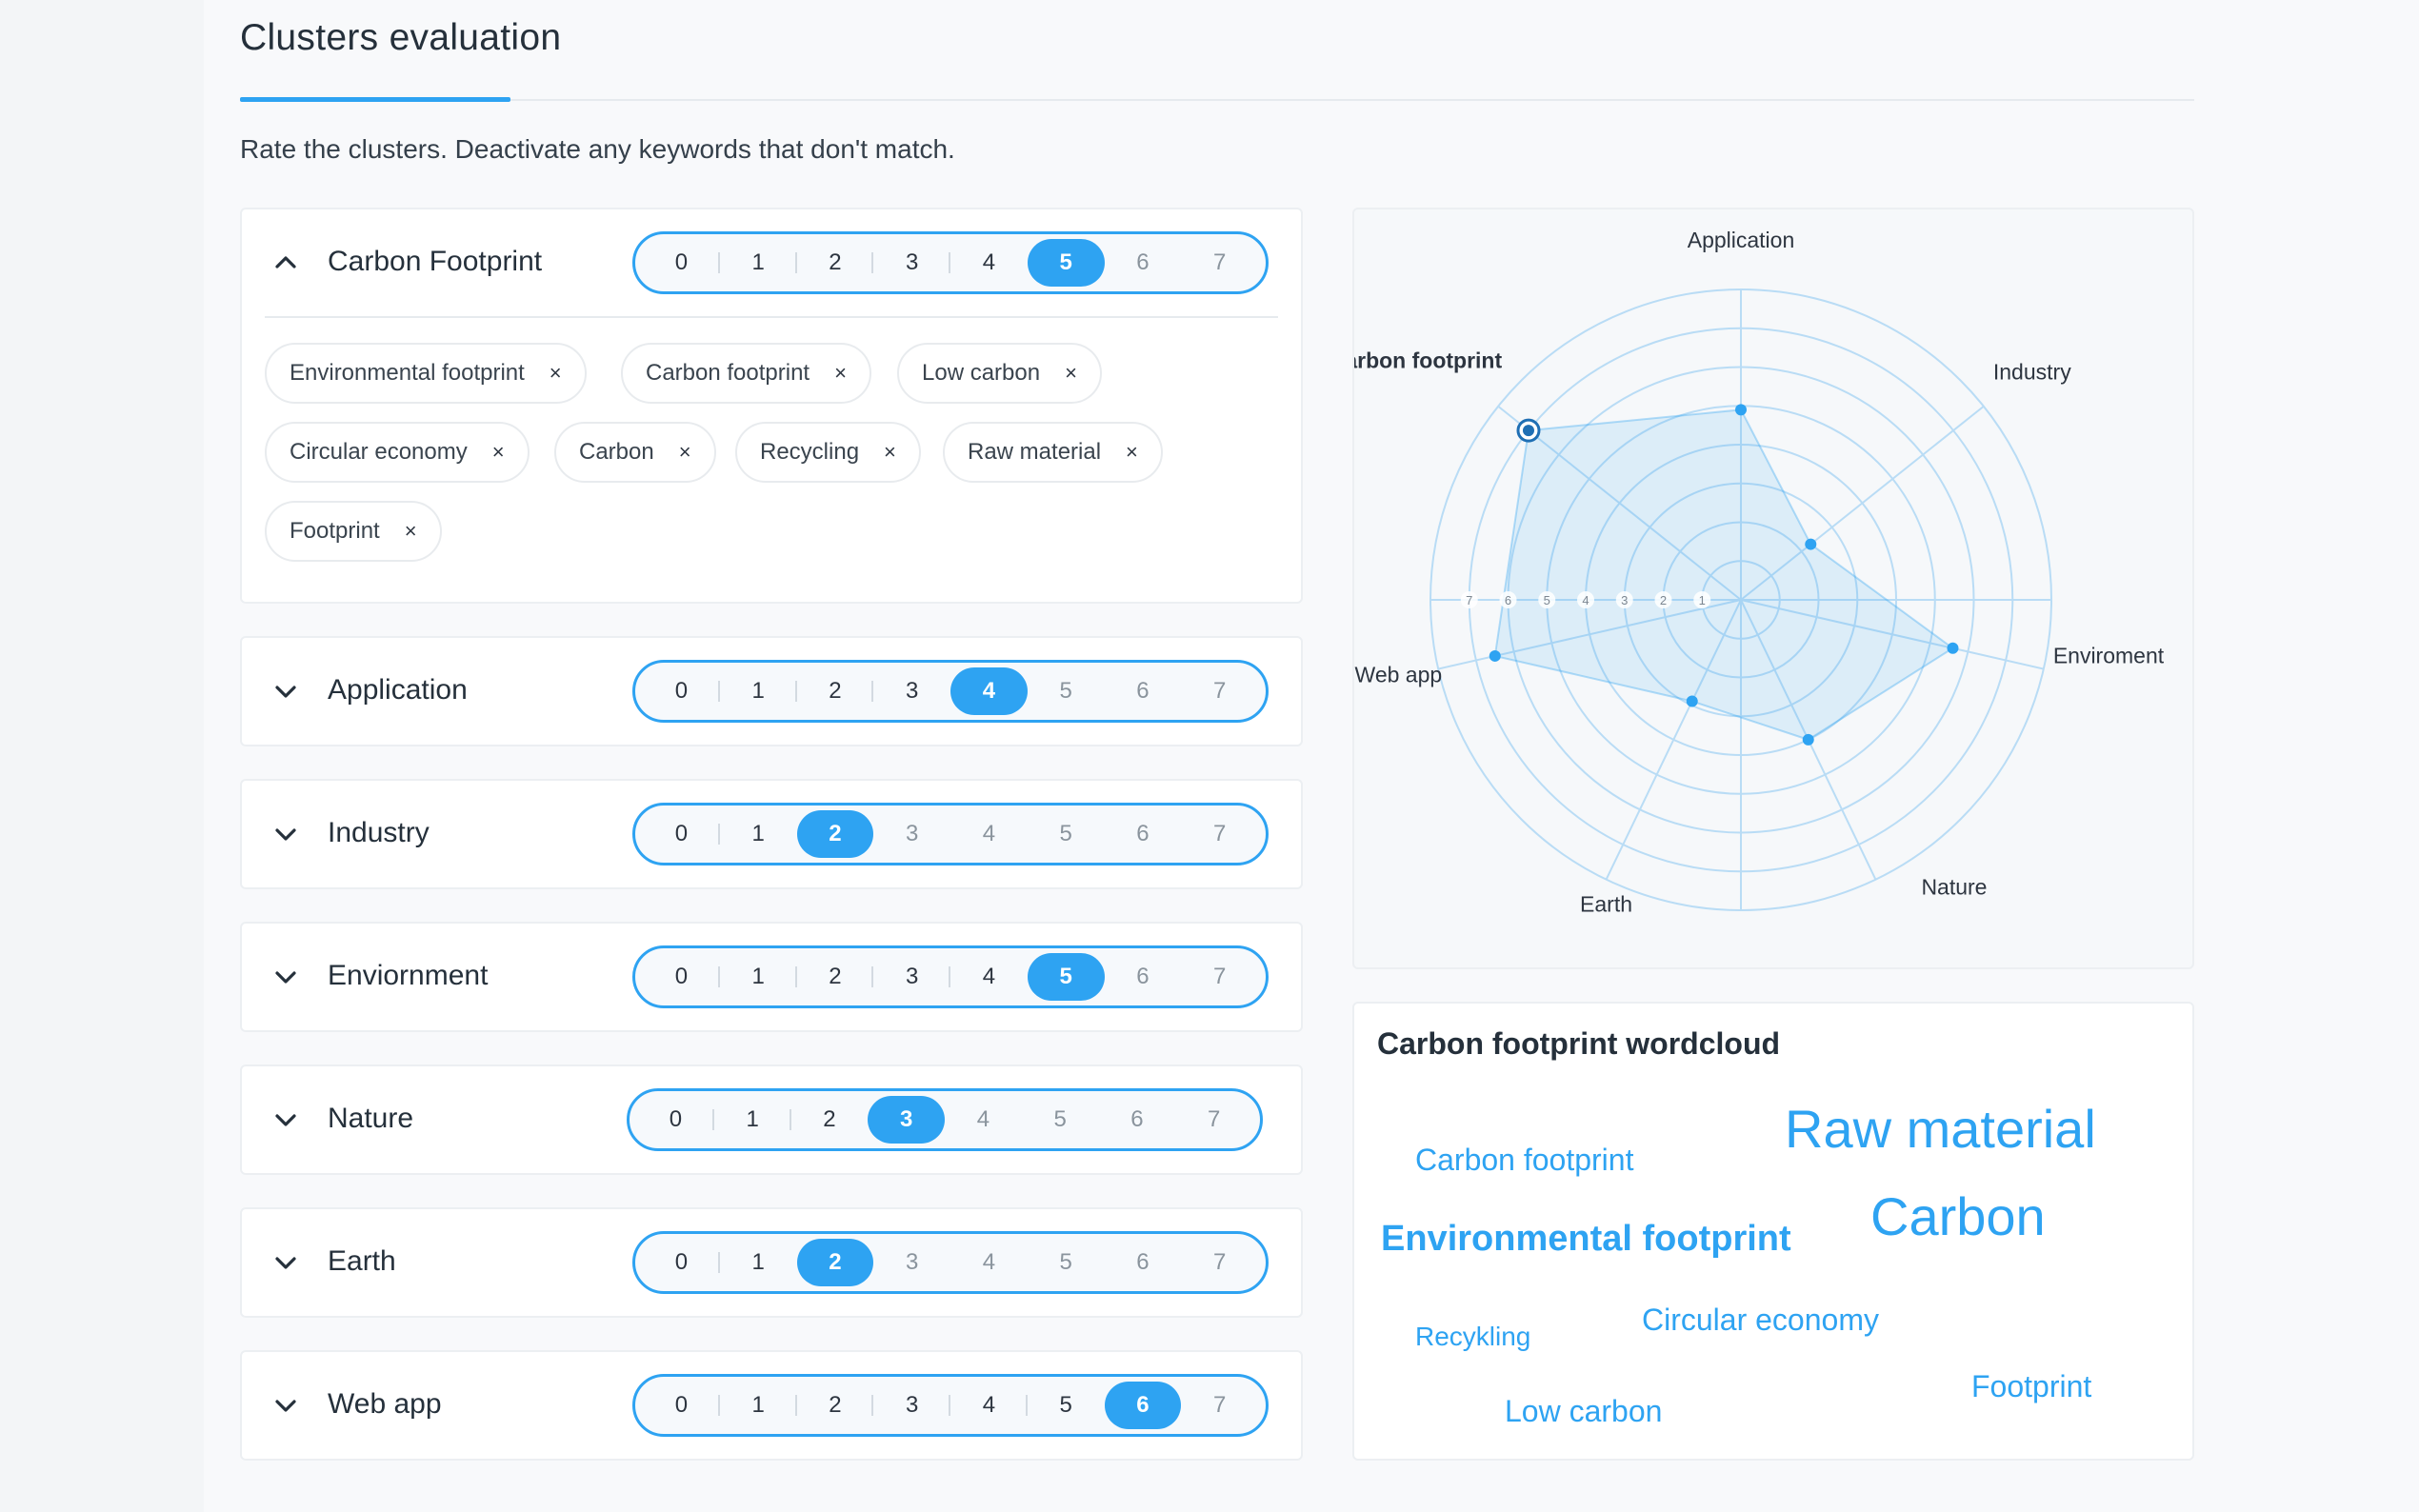 The width and height of the screenshot is (2419, 1512). Describe the element at coordinates (1940, 1129) in the screenshot. I see `wordcloud-word: Raw material` at that location.